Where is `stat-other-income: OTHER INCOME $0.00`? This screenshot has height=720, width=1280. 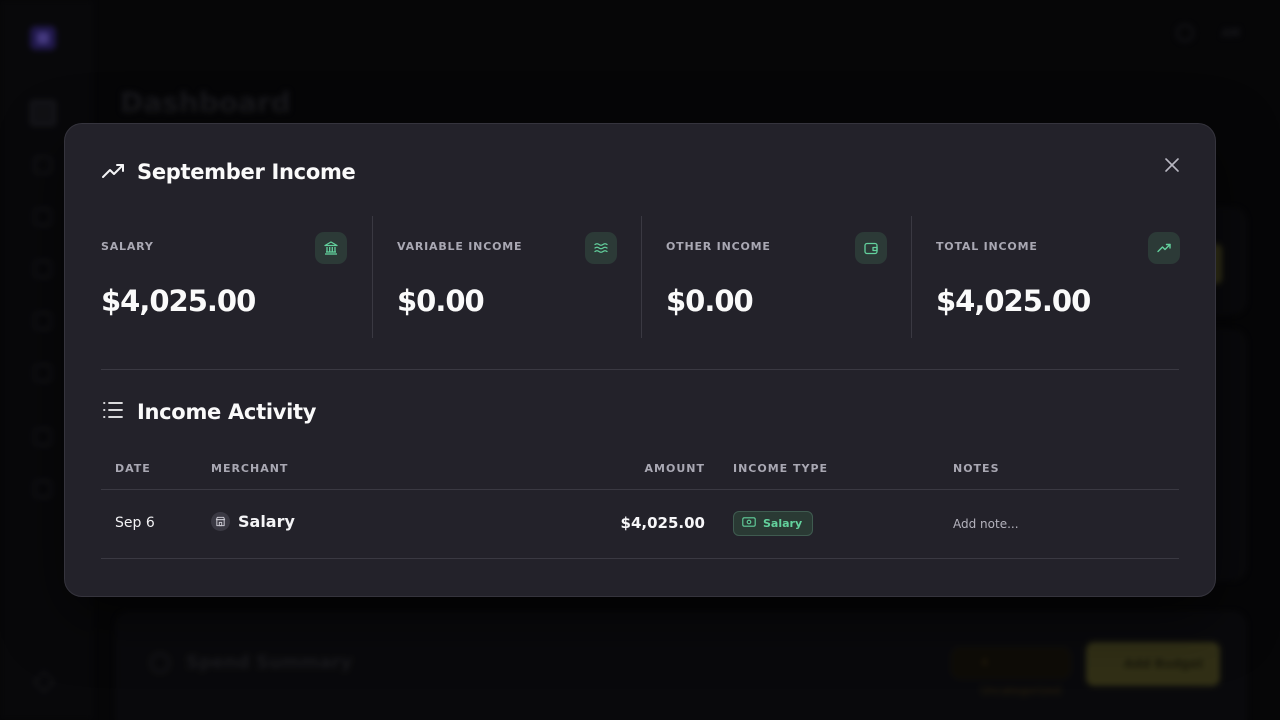
stat-other-income: OTHER INCOME $0.00 is located at coordinates (776, 277).